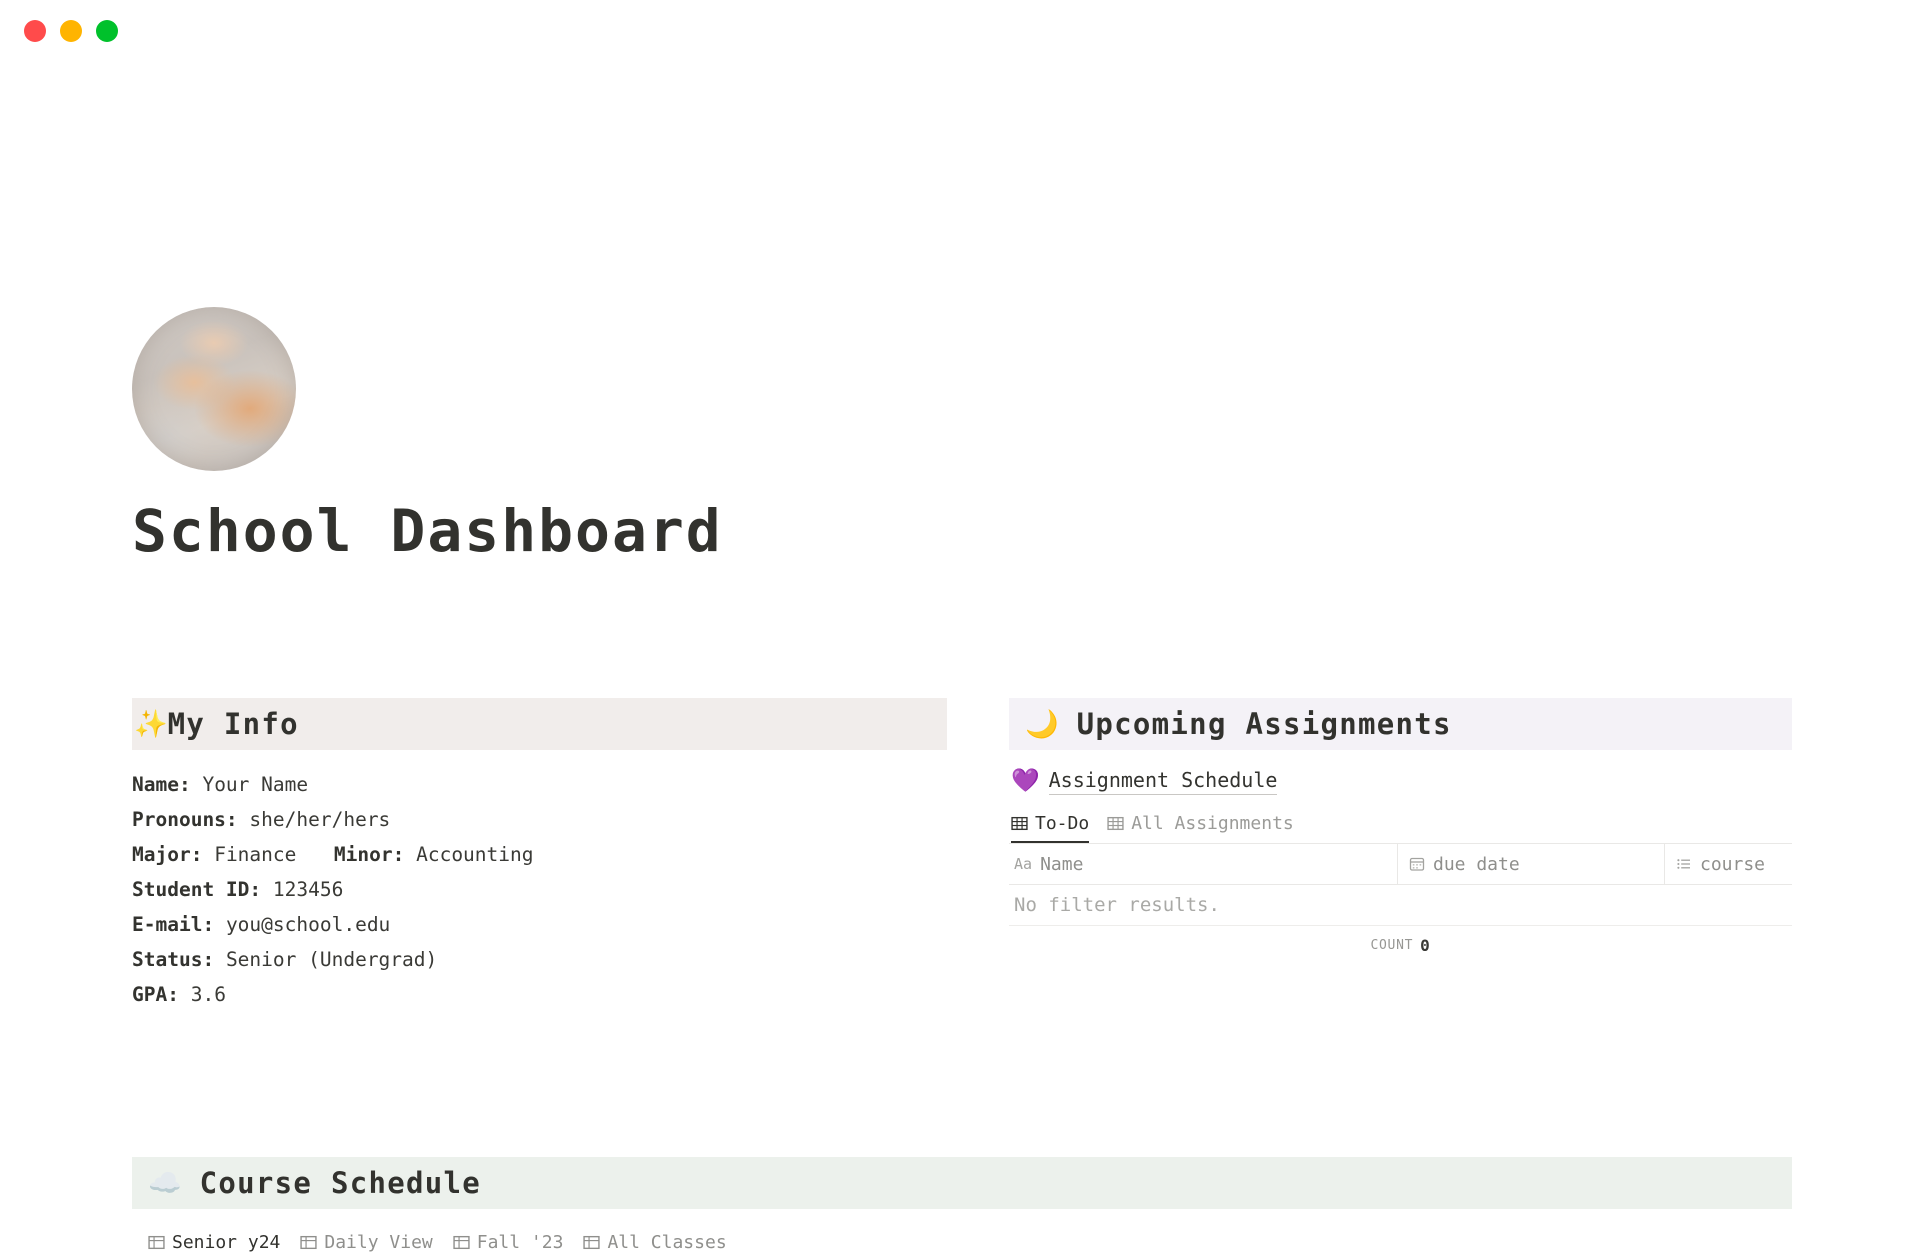  What do you see at coordinates (173, 924) in the screenshot?
I see `info-label-email: E-mail:` at bounding box center [173, 924].